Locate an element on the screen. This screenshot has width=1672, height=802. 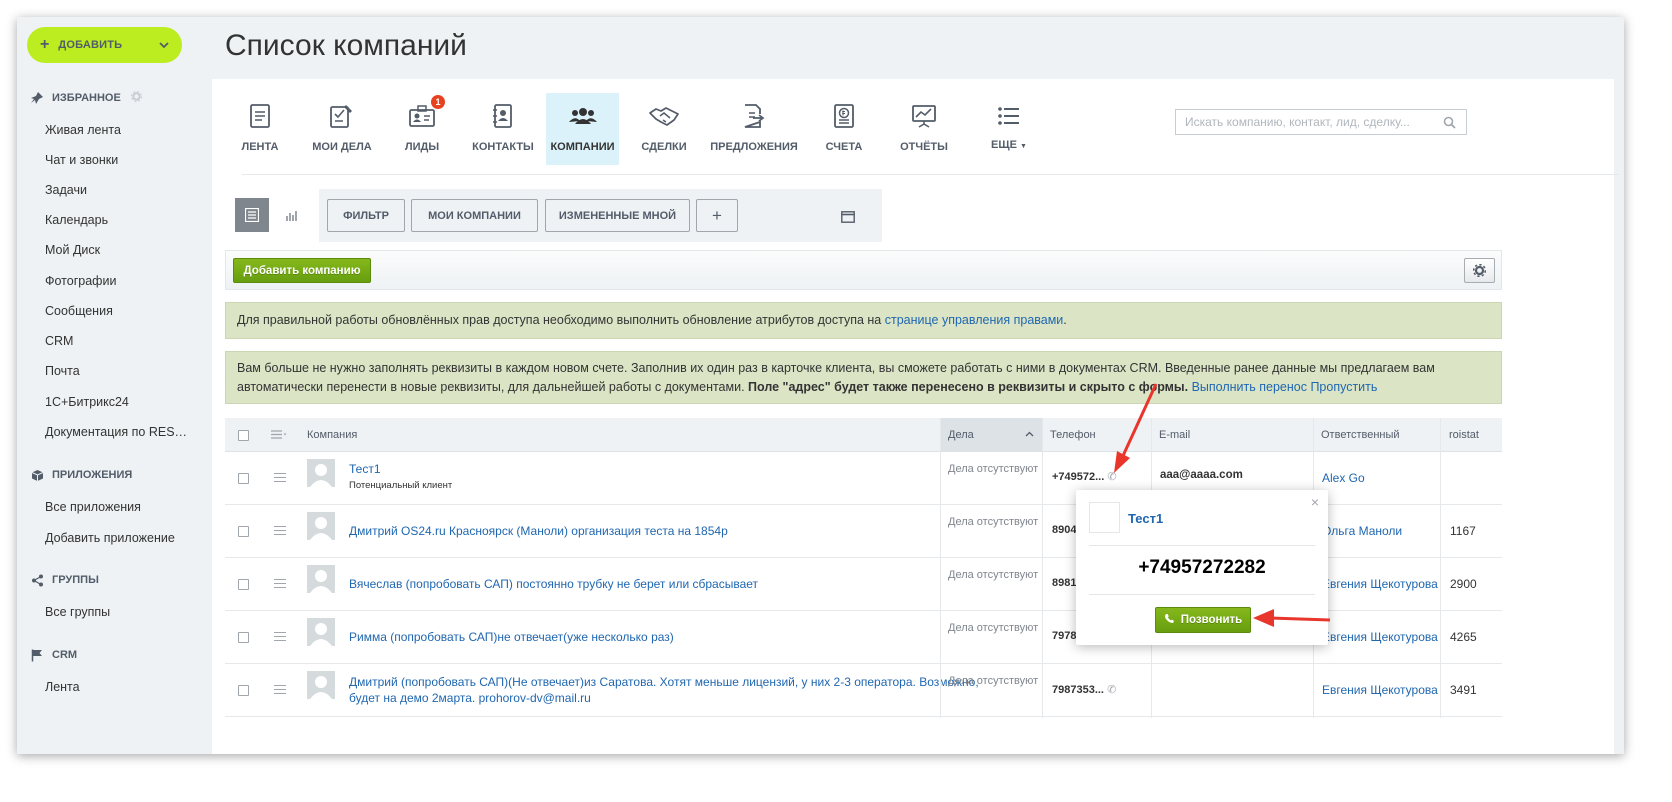
changed-by-me-button: ИЗМЕНЕННЫЕ МНОЙ is located at coordinates (617, 215).